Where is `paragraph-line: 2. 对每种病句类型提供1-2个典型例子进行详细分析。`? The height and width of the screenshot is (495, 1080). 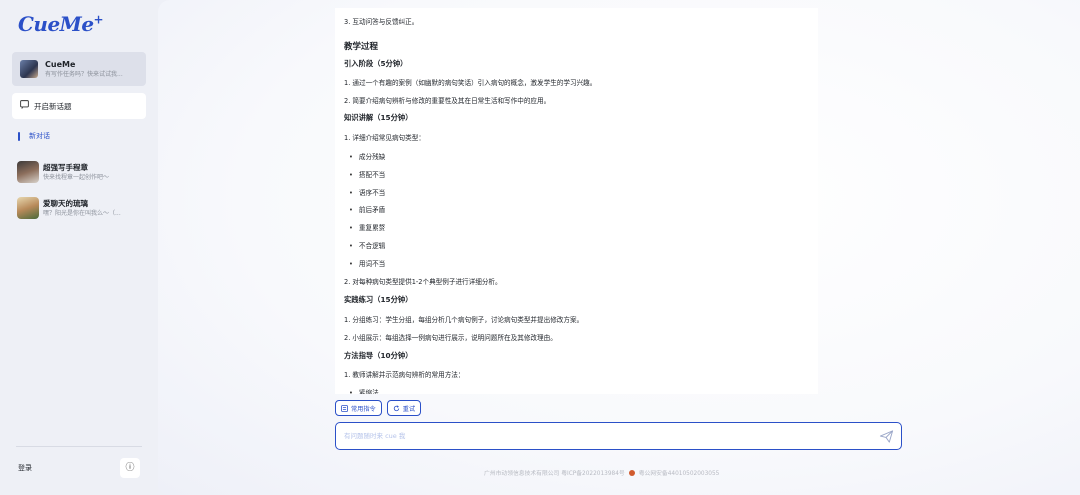
paragraph-line: 2. 对每种病句类型提供1-2个典型例子进行详细分析。 is located at coordinates (423, 282).